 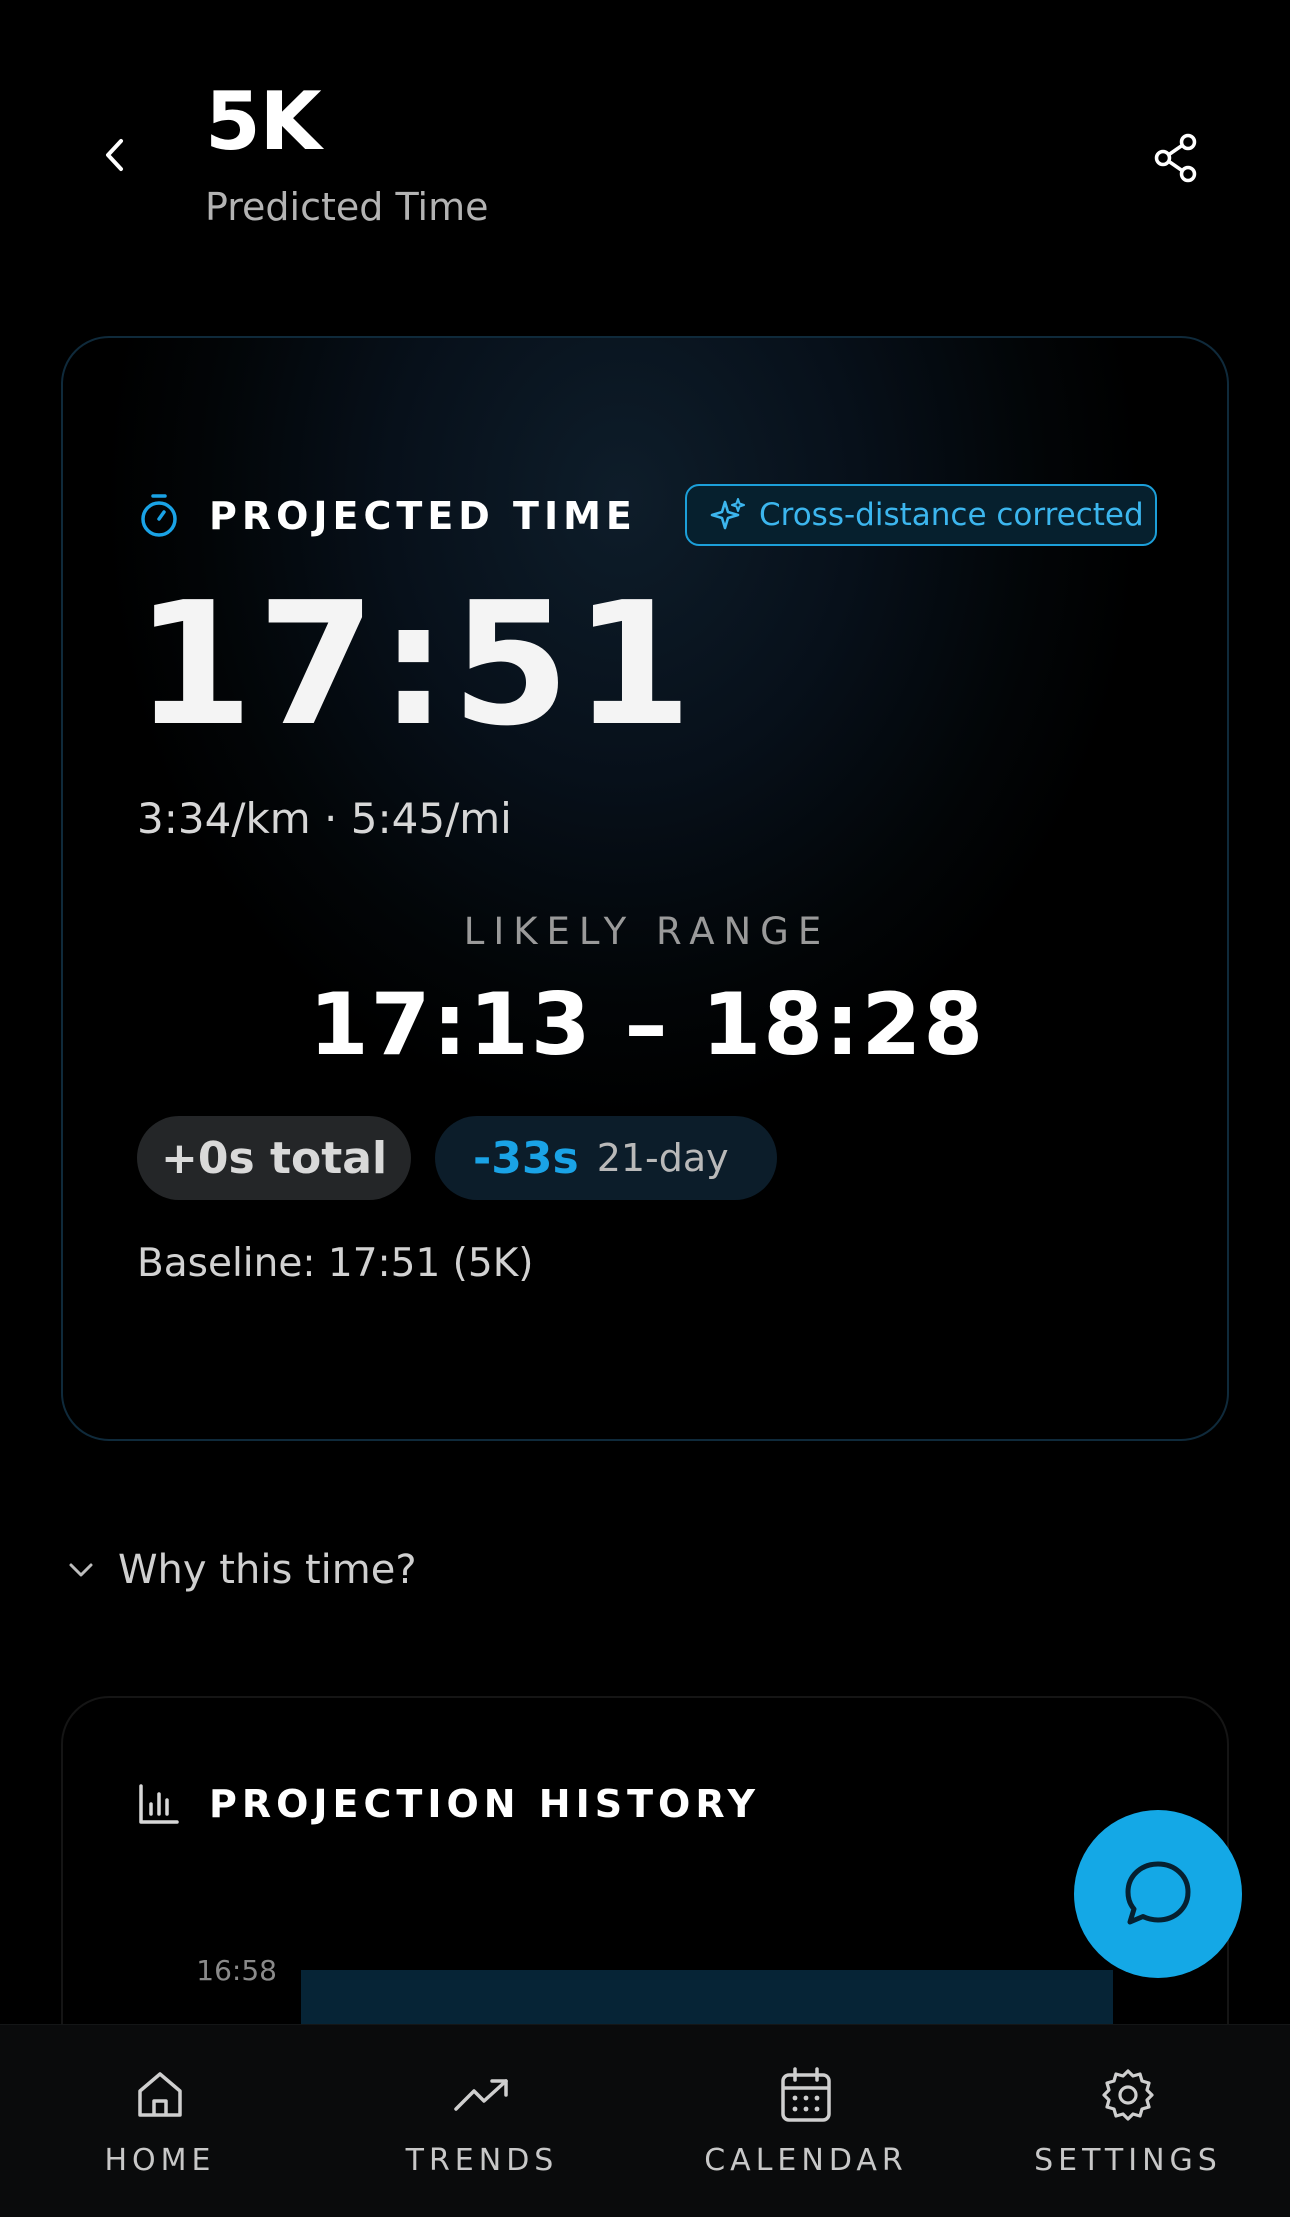 I want to click on total-change-pill: +0s total, so click(x=274, y=1158).